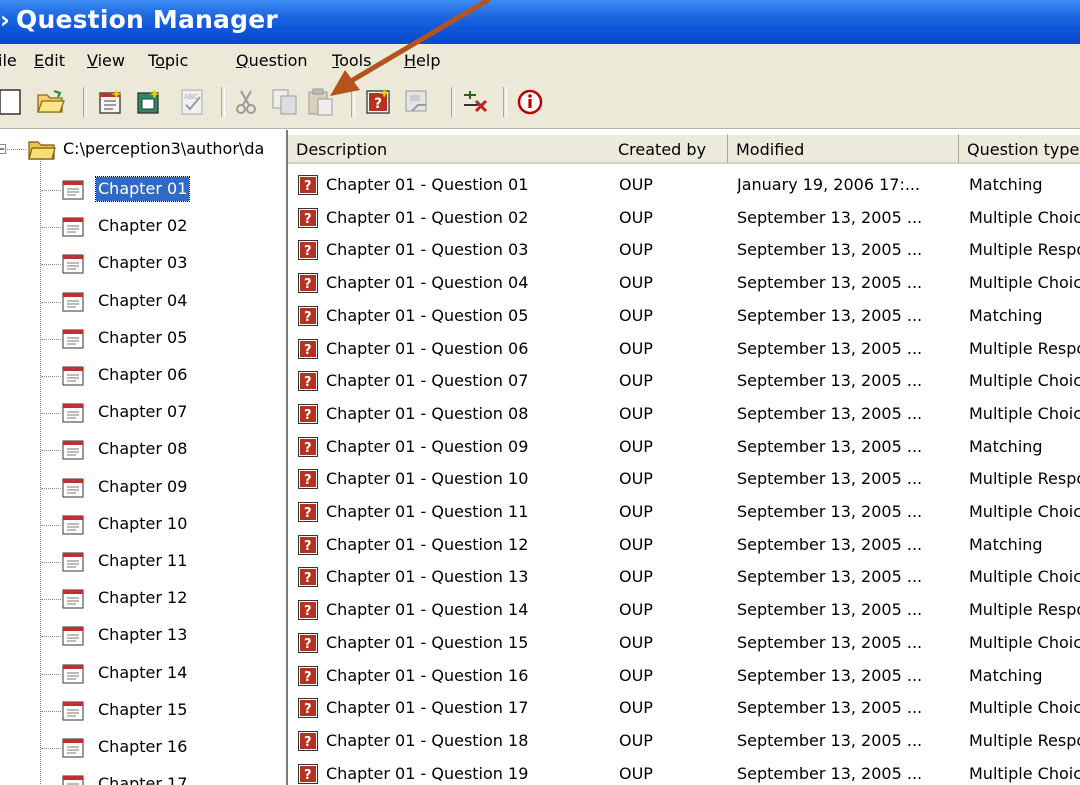 The height and width of the screenshot is (785, 1080). Describe the element at coordinates (843, 149) in the screenshot. I see `column-header-modified: Modified` at that location.